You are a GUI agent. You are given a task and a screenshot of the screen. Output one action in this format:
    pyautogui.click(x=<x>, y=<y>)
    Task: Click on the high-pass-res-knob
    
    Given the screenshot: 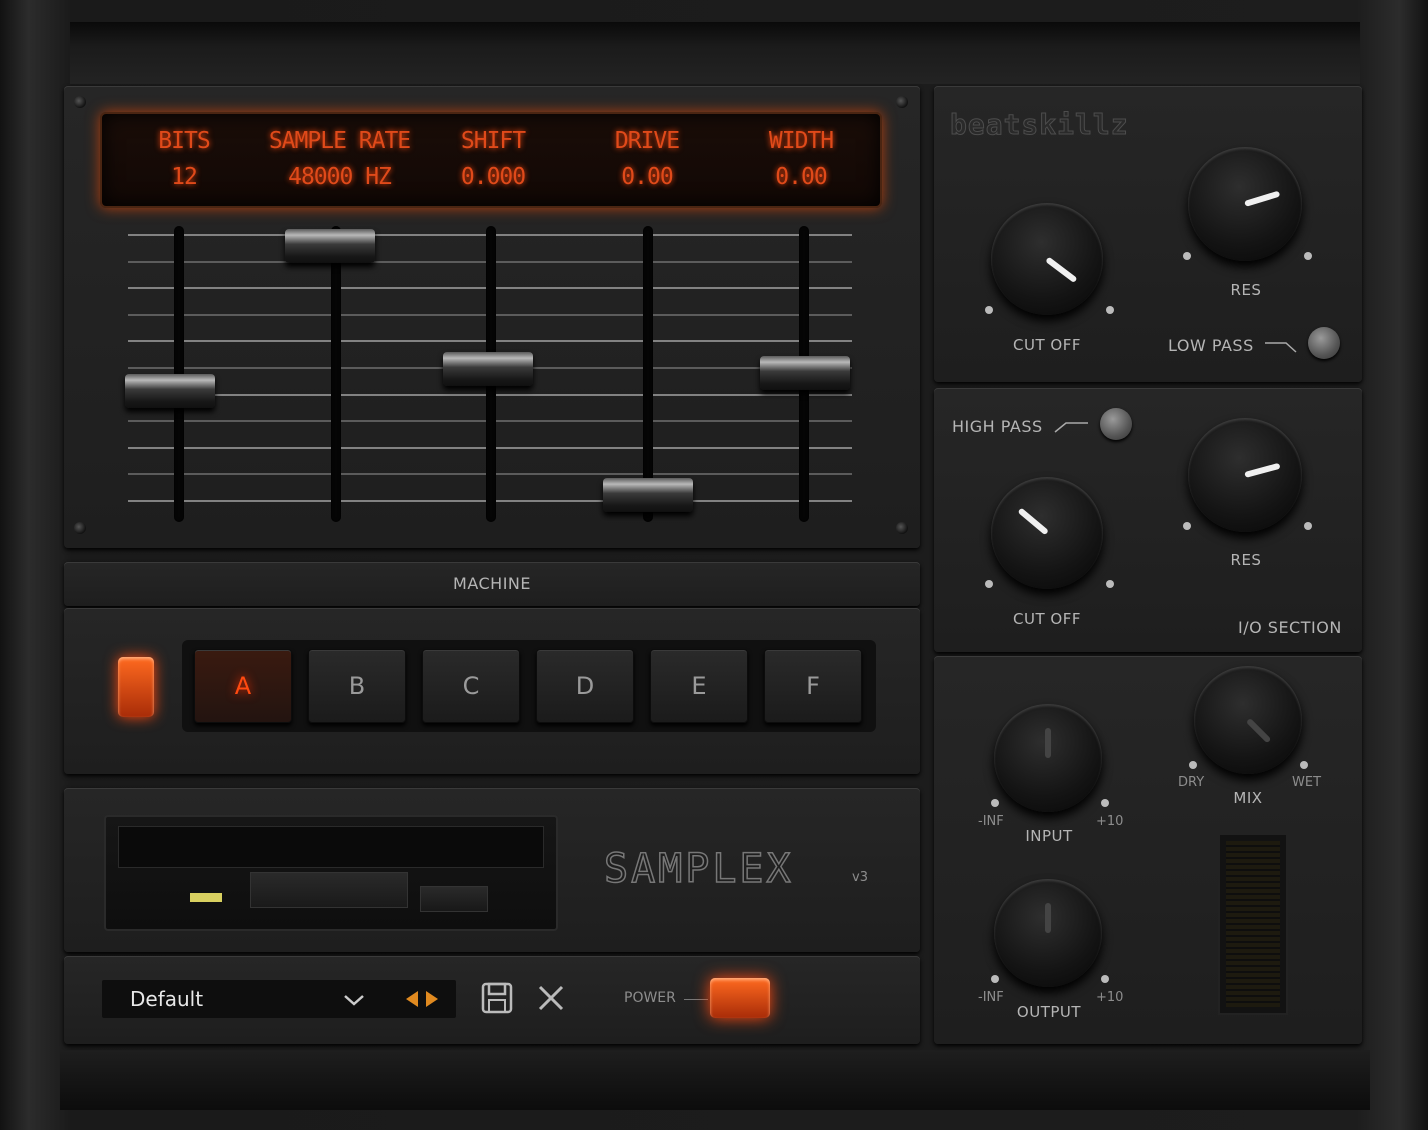 What is the action you would take?
    pyautogui.click(x=1245, y=475)
    